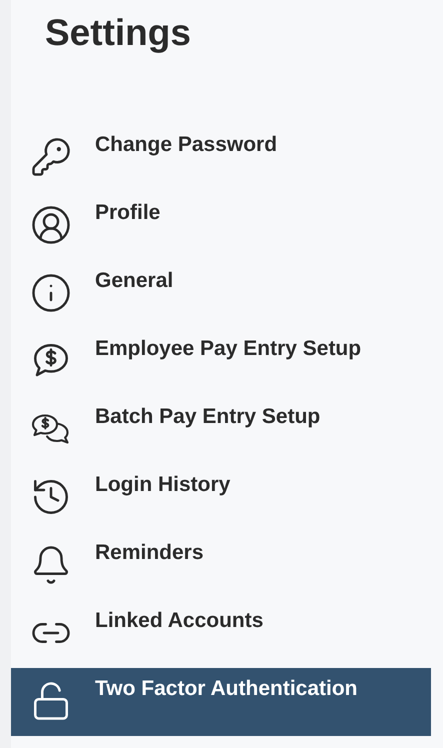  What do you see at coordinates (51, 293) in the screenshot?
I see `info-icon` at bounding box center [51, 293].